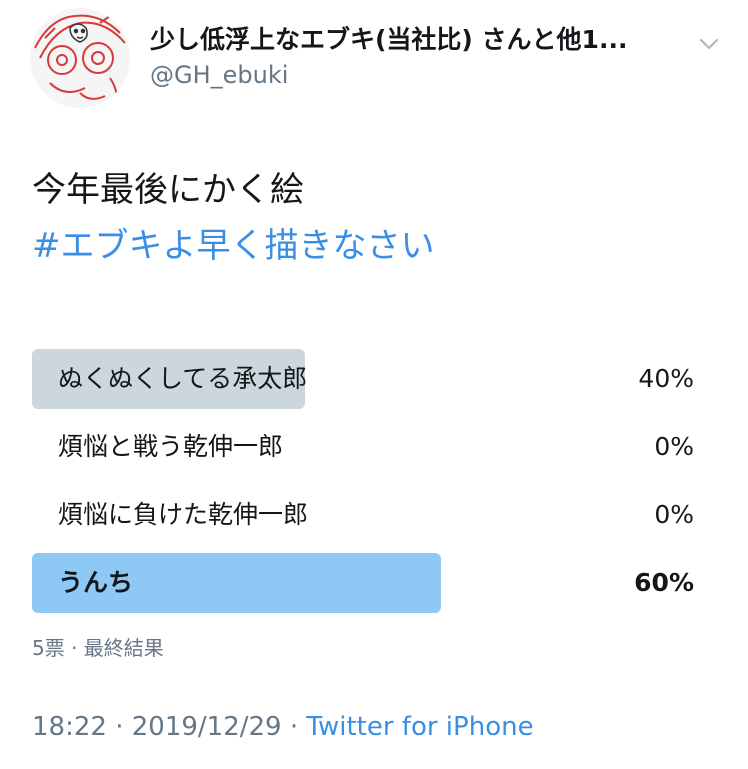 The image size is (748, 769). I want to click on poll-option-label: 煩悩に負けた乾伸一郎, so click(183, 514).